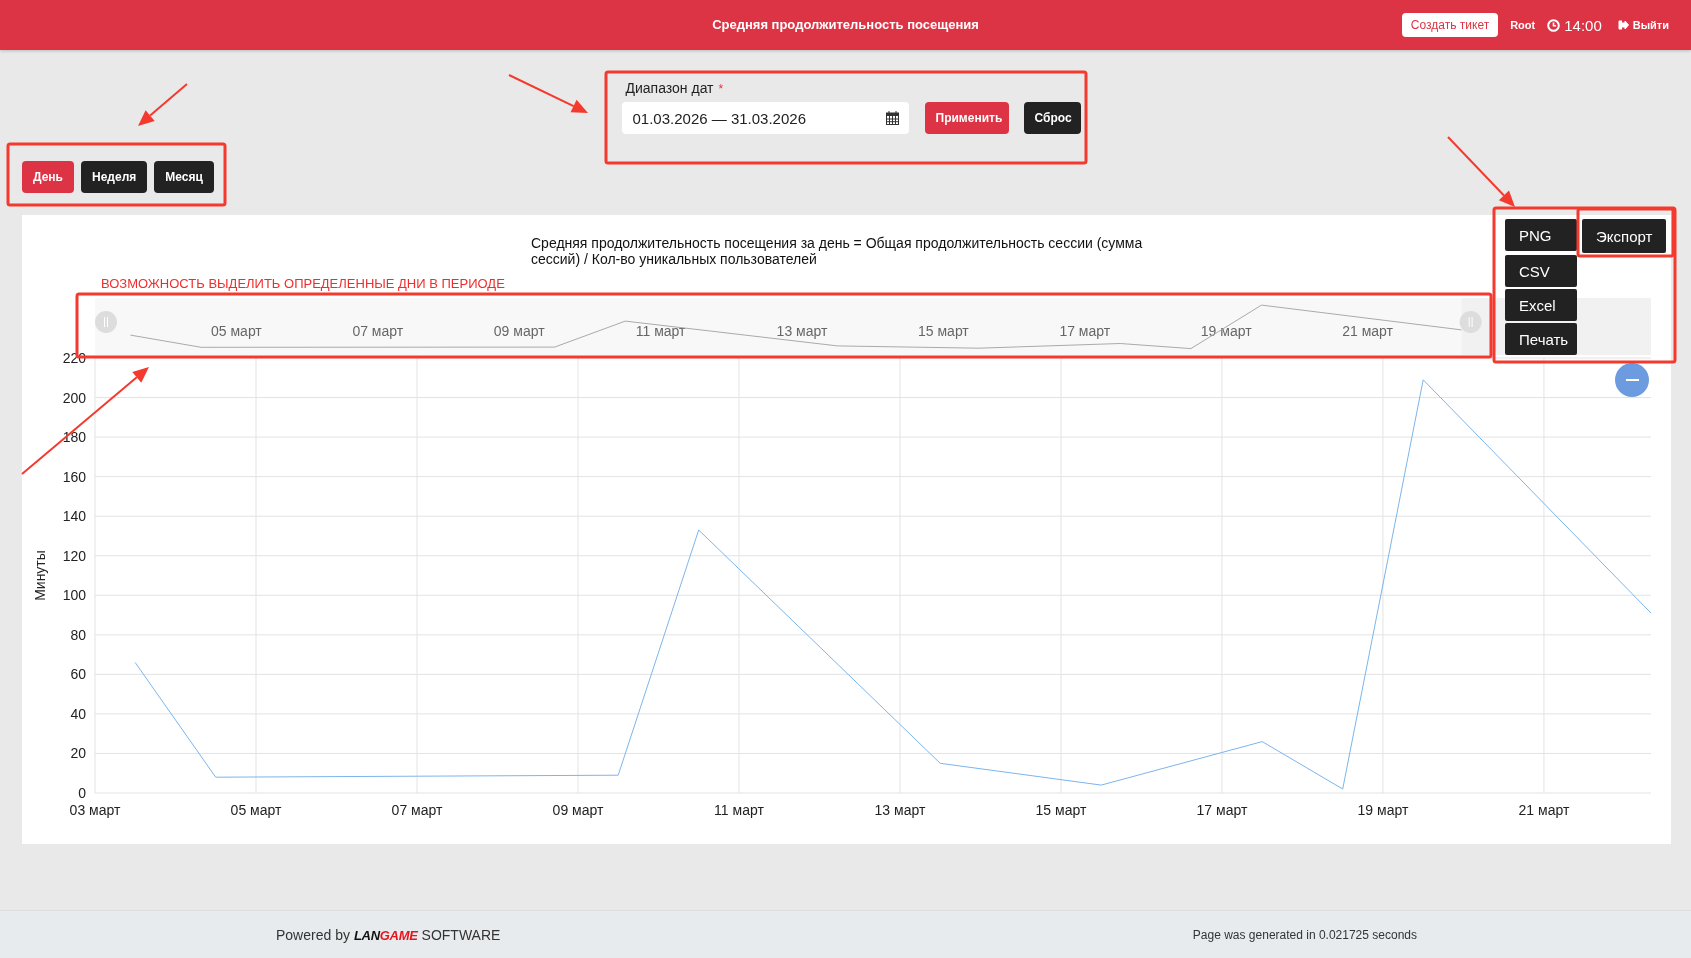 This screenshot has width=1691, height=958. What do you see at coordinates (802, 331) in the screenshot?
I see `navigator-label: 13 март` at bounding box center [802, 331].